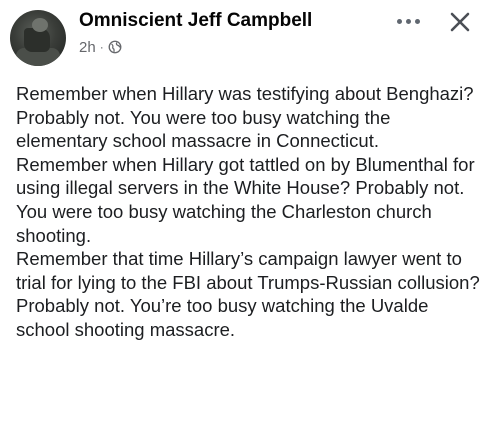 The image size is (500, 444). I want to click on more-options-icon, so click(408, 21).